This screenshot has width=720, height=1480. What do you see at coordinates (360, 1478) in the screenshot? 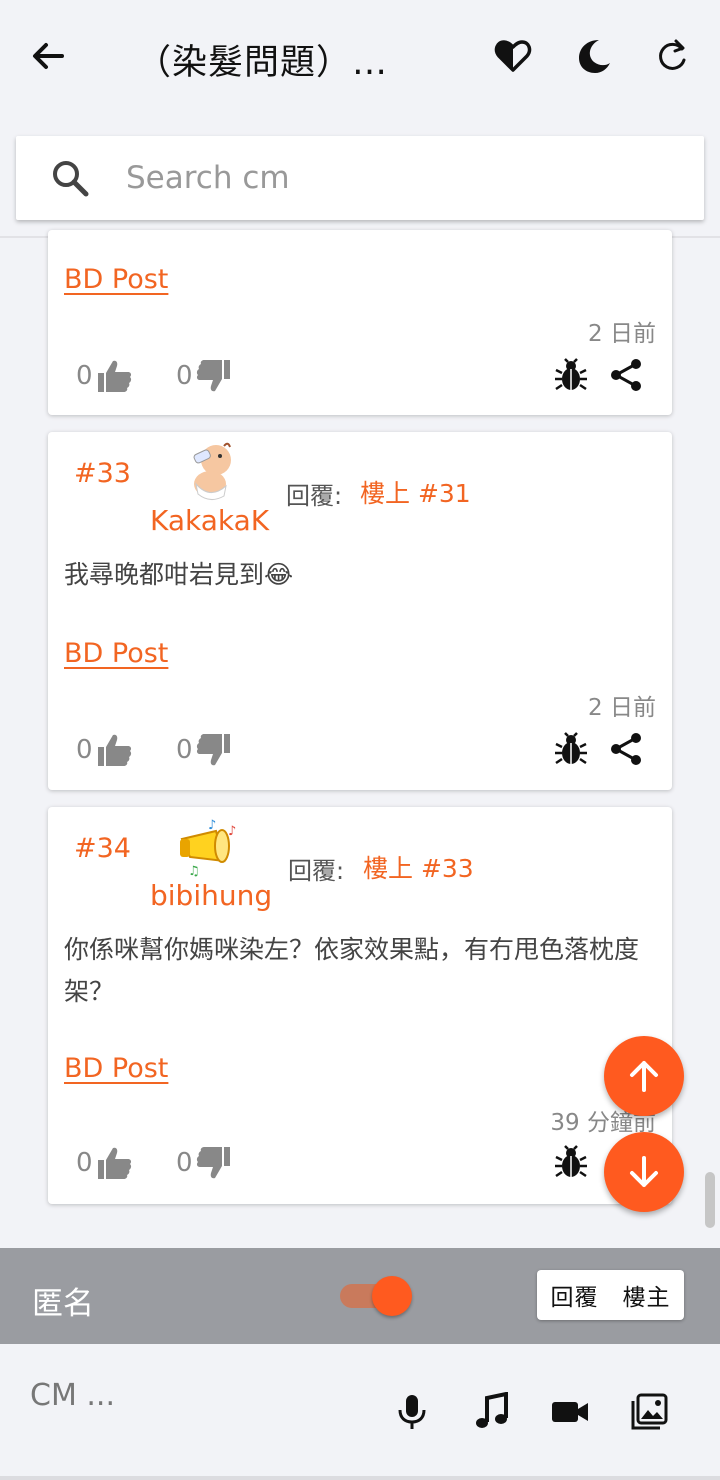
I see `bottom-divider` at bounding box center [360, 1478].